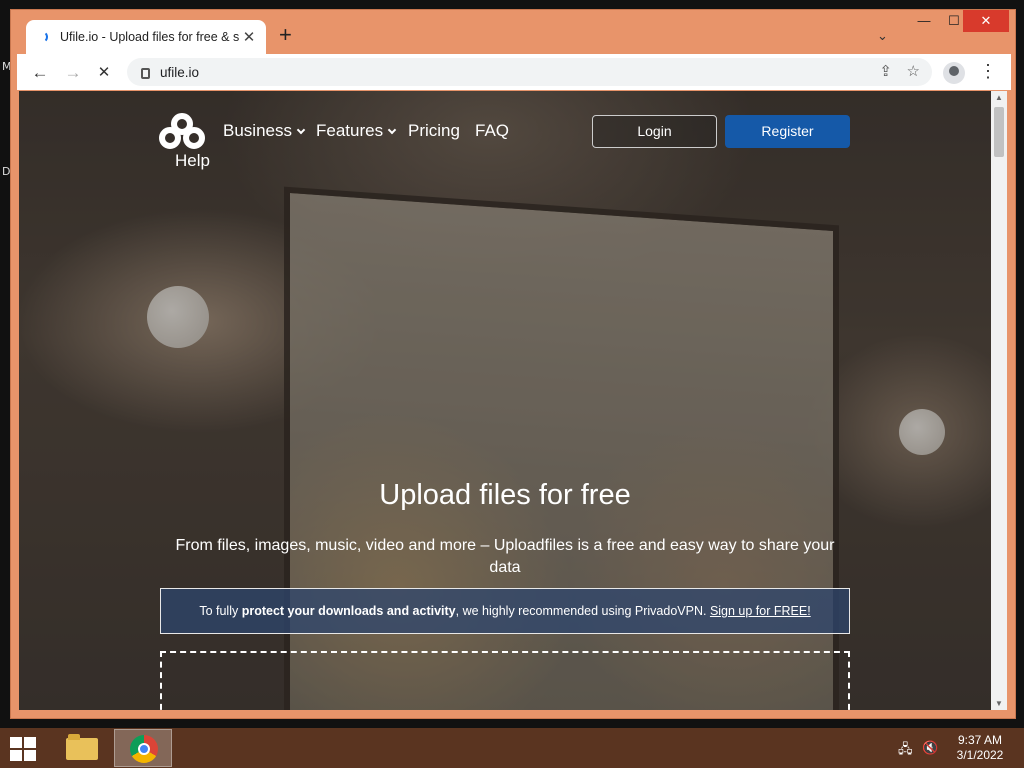  I want to click on volume-muted-icon: 🔇, so click(930, 748).